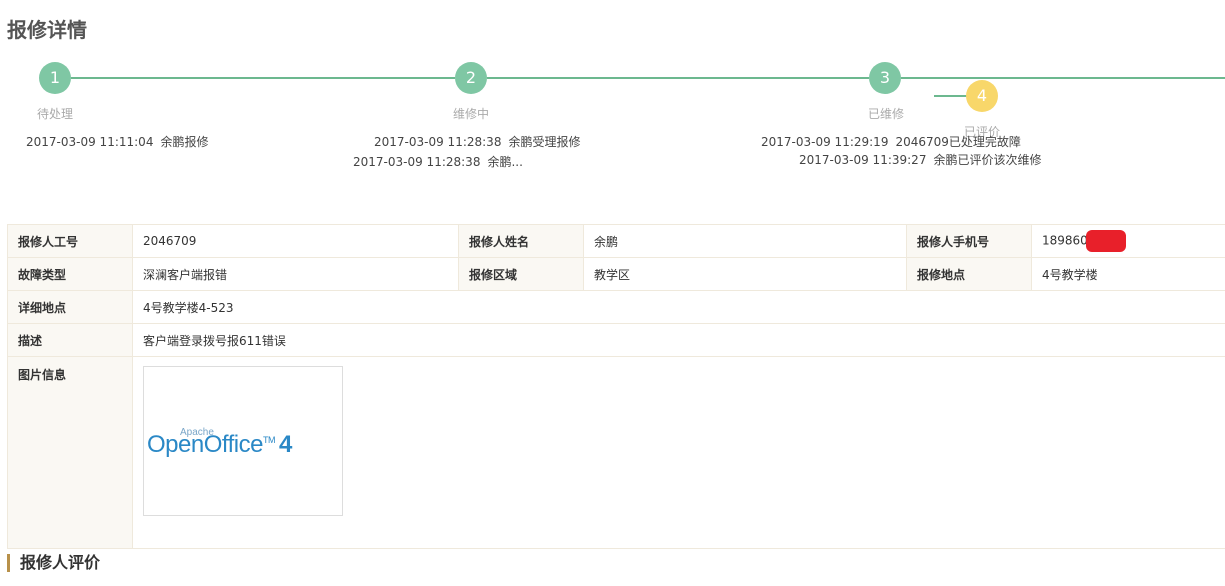 This screenshot has width=1225, height=586. What do you see at coordinates (1065, 240) in the screenshot?
I see `reporter-phone-value: 189860` at bounding box center [1065, 240].